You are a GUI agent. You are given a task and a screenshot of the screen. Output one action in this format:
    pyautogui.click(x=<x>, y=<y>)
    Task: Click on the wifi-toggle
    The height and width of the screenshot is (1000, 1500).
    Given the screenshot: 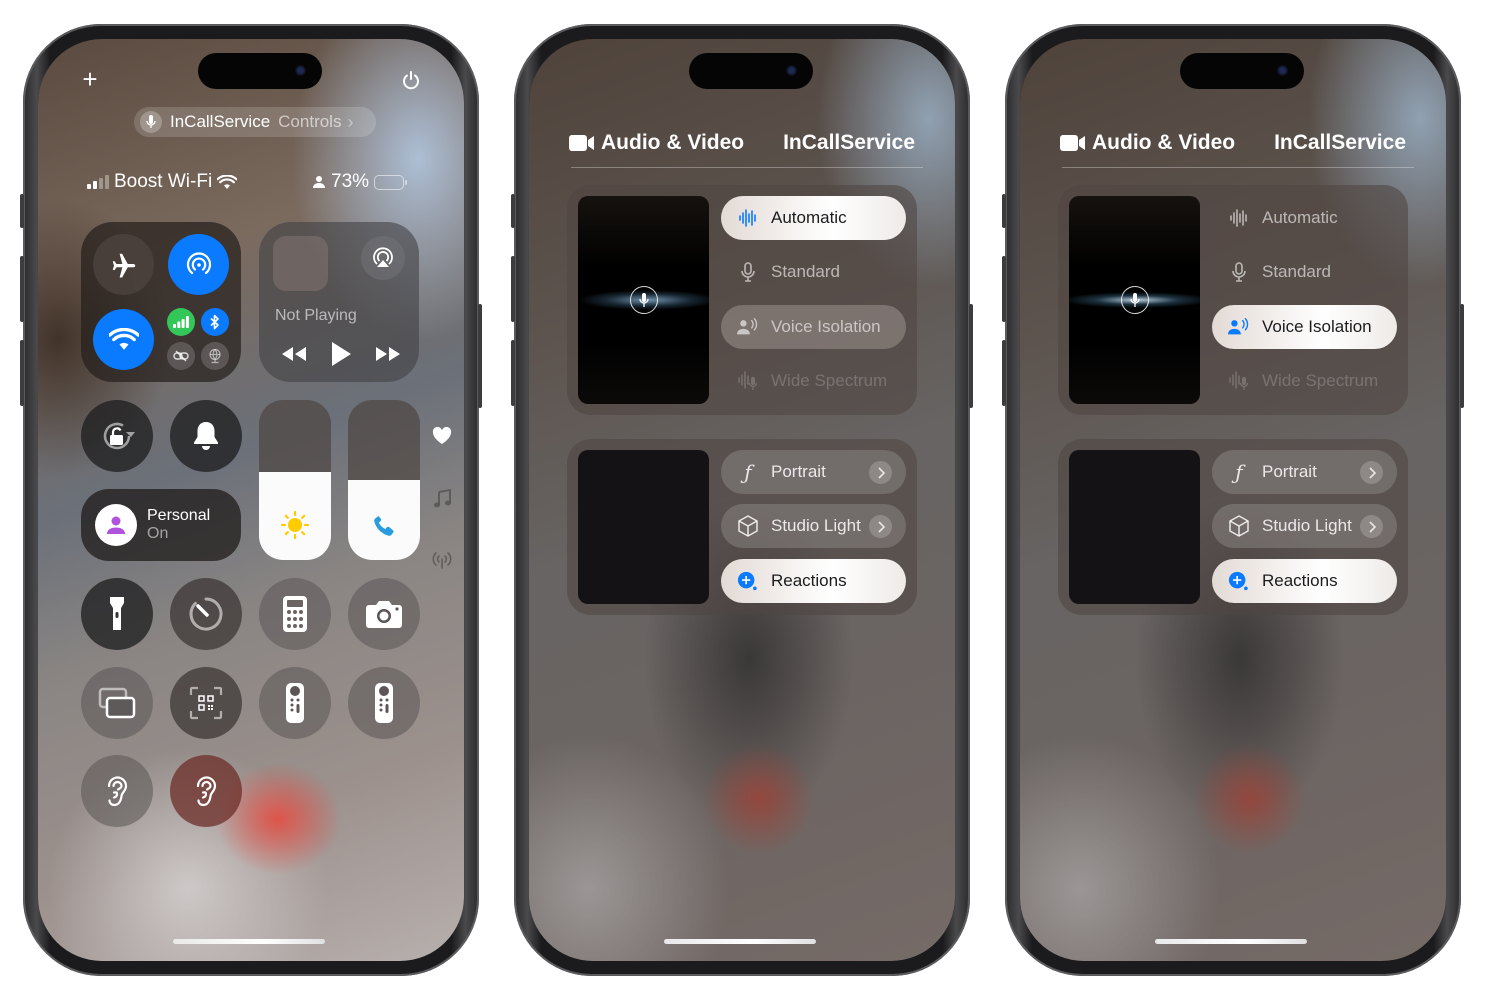 What is the action you would take?
    pyautogui.click(x=123, y=339)
    